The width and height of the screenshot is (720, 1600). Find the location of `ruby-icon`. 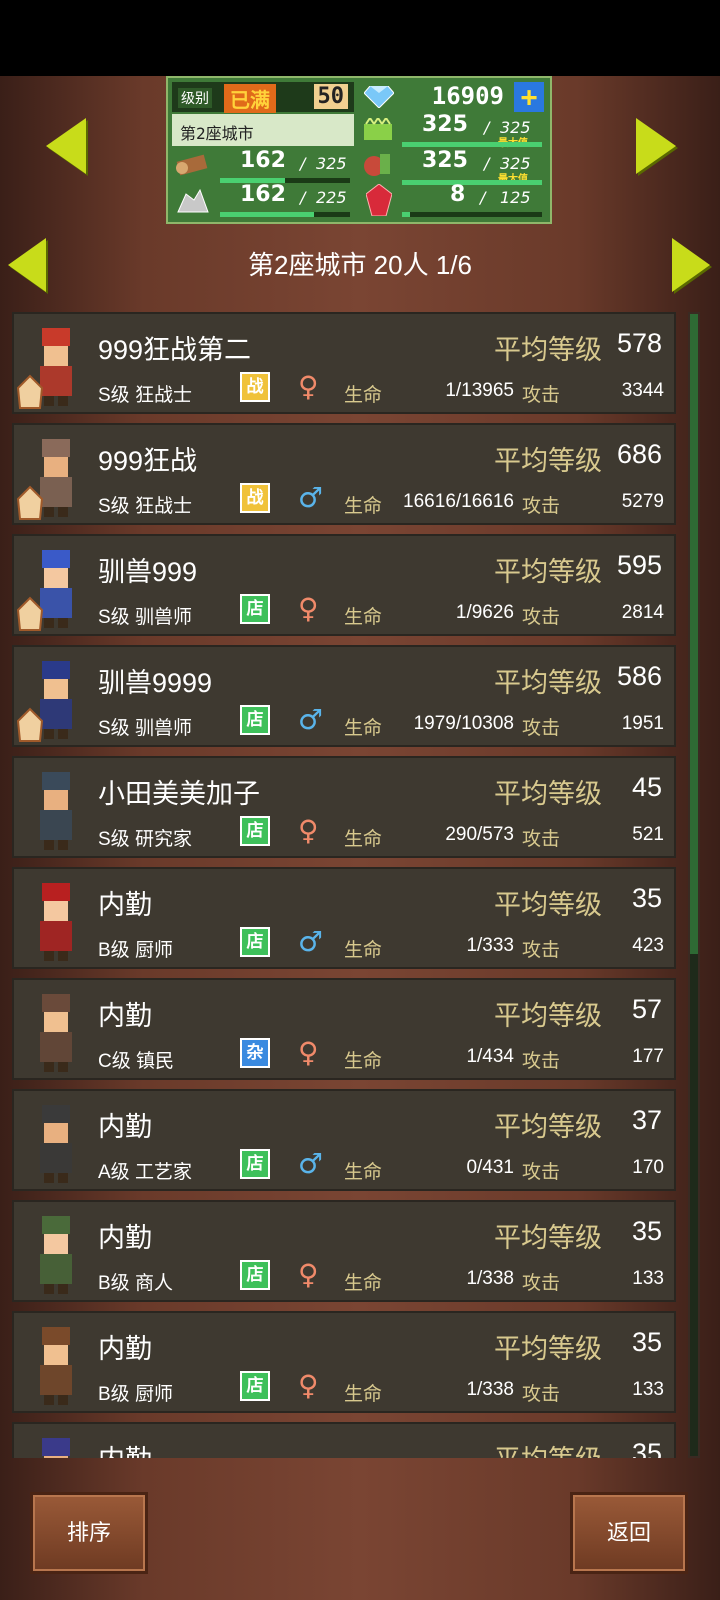

ruby-icon is located at coordinates (379, 200).